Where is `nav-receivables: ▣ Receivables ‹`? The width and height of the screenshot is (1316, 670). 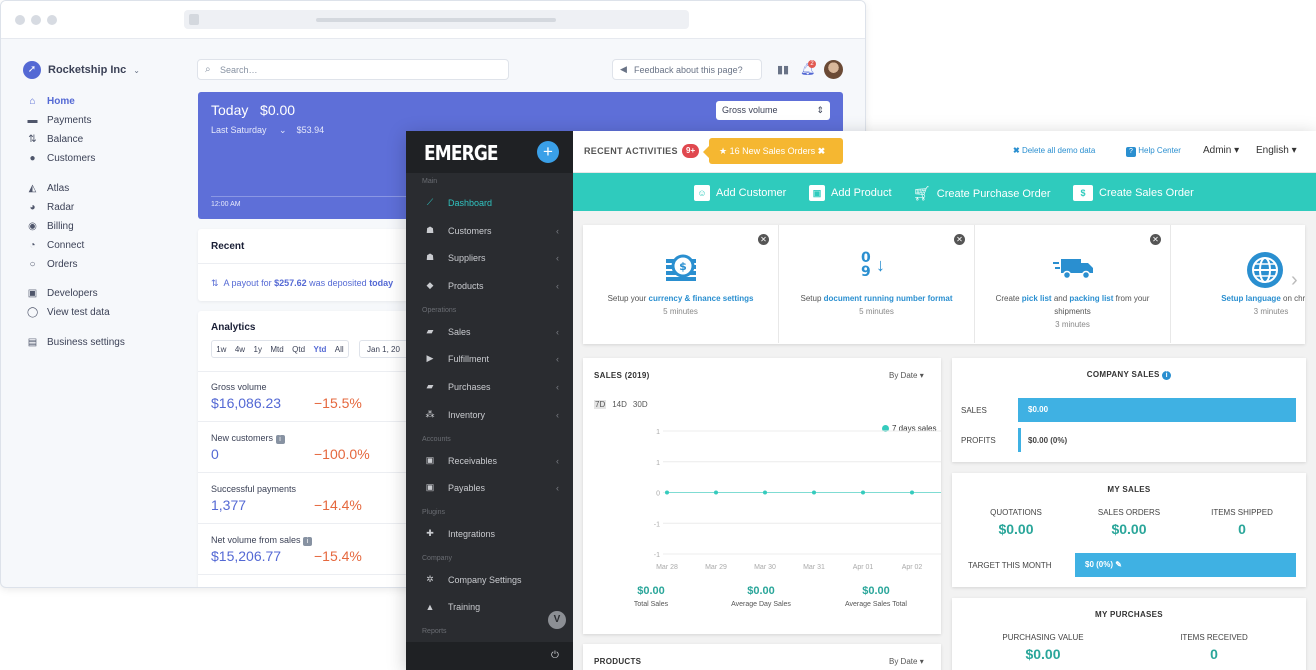
nav-receivables: ▣ Receivables ‹ is located at coordinates (491, 460).